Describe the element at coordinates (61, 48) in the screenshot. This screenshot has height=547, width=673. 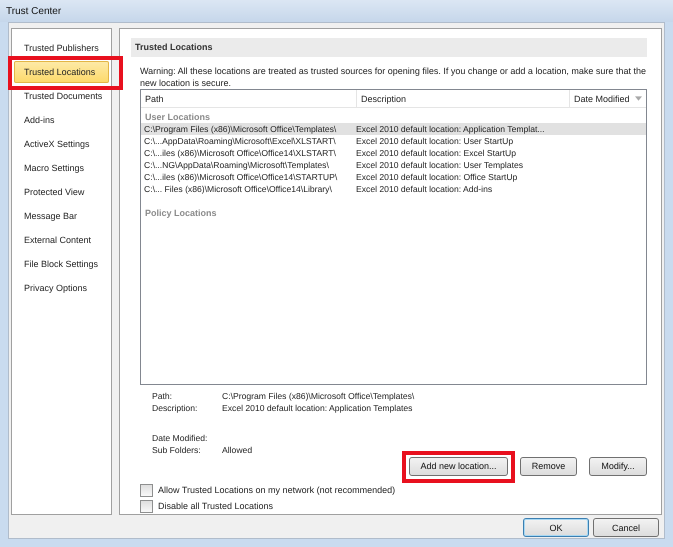
I see `sidebar-item: Trusted Publishers` at that location.